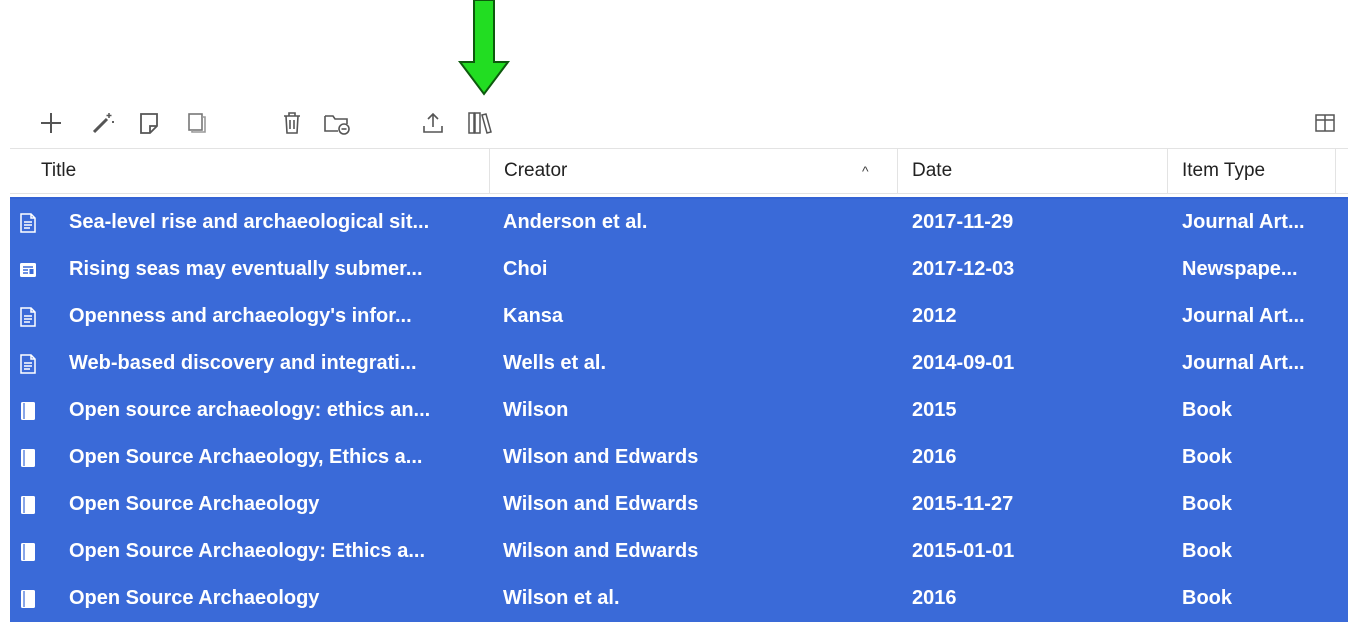 This screenshot has height=622, width=1351. Describe the element at coordinates (694, 171) in the screenshot. I see `column-header-creator: Creator` at that location.